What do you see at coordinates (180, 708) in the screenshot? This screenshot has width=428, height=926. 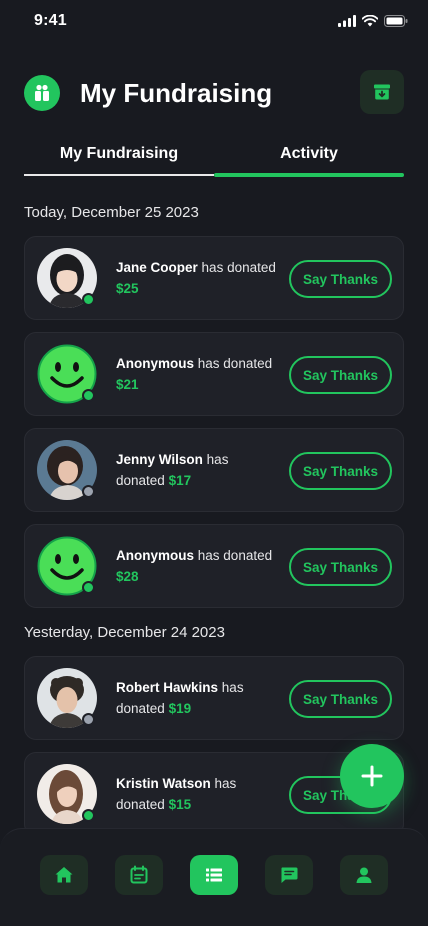 I see `donation-amount: $19` at bounding box center [180, 708].